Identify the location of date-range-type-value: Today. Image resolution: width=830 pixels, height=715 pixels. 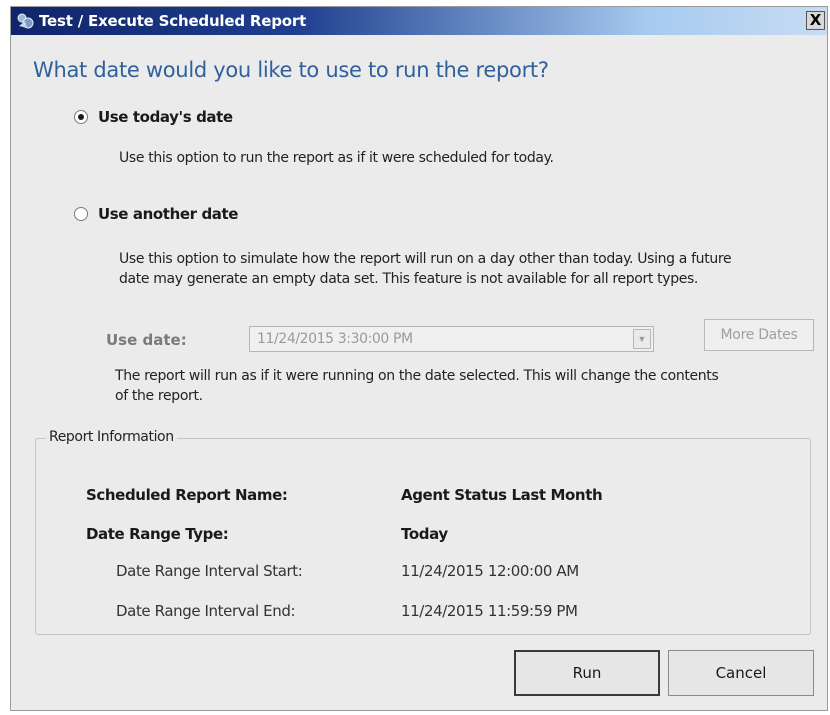
(424, 534).